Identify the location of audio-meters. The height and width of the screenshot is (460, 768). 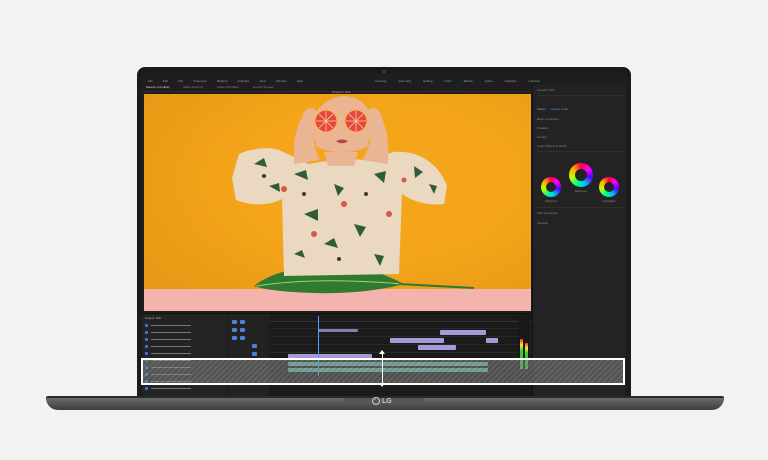
(524, 356).